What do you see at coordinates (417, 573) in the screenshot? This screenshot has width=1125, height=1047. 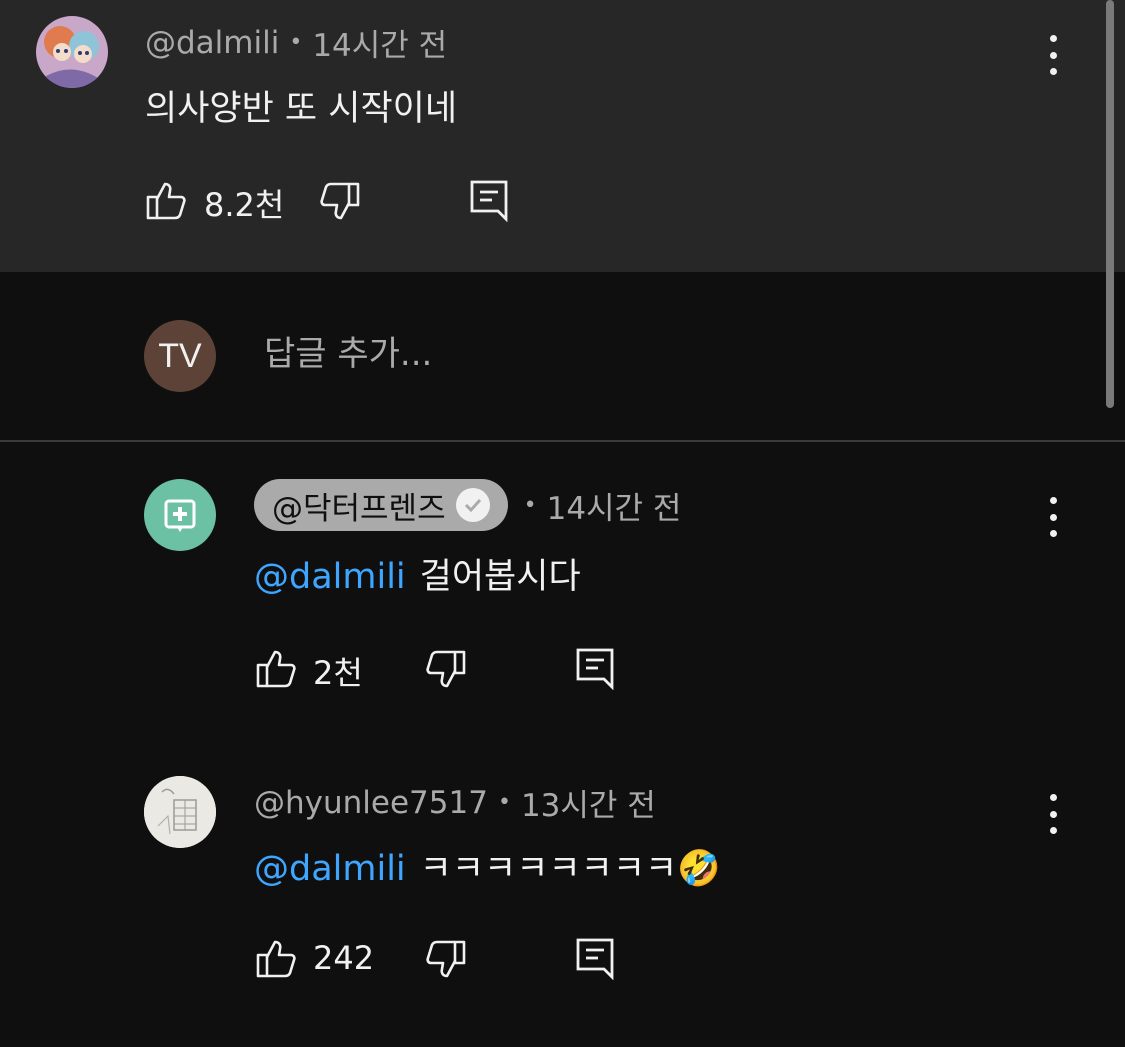 I see `comment-text: @dalmili 걸어봅시다` at bounding box center [417, 573].